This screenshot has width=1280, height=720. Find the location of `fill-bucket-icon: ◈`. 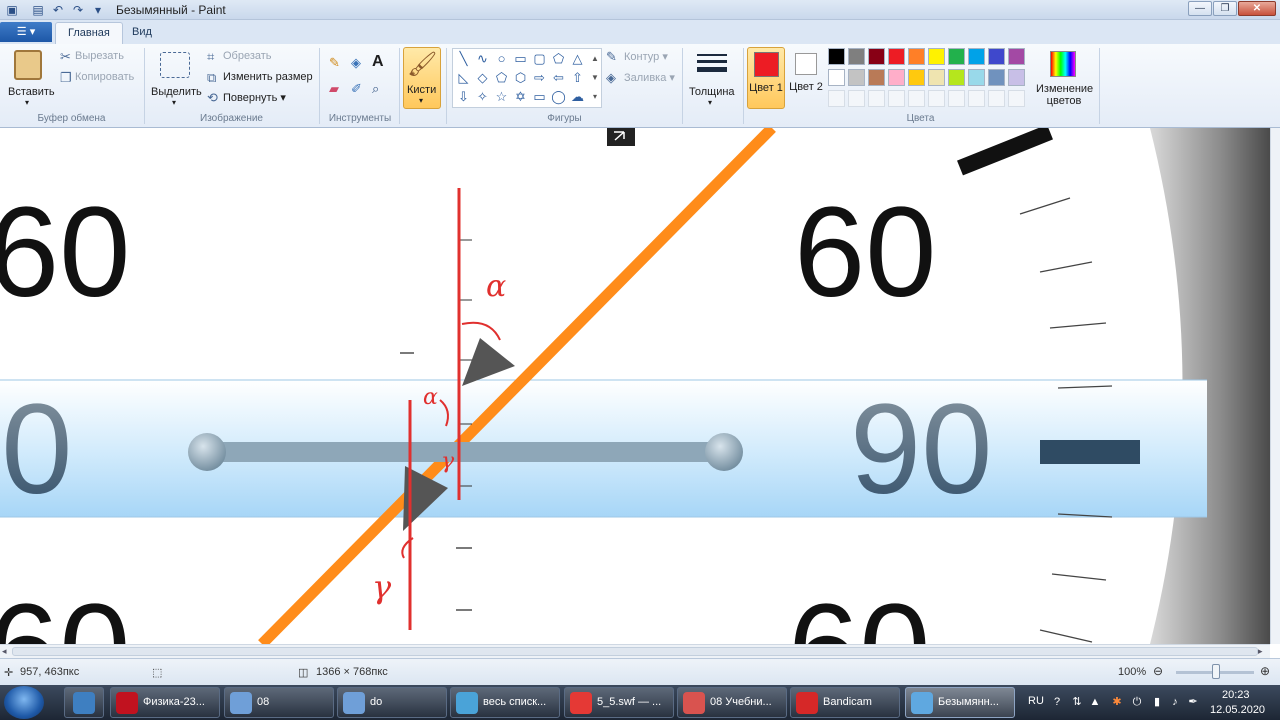

fill-bucket-icon: ◈ is located at coordinates (356, 63).